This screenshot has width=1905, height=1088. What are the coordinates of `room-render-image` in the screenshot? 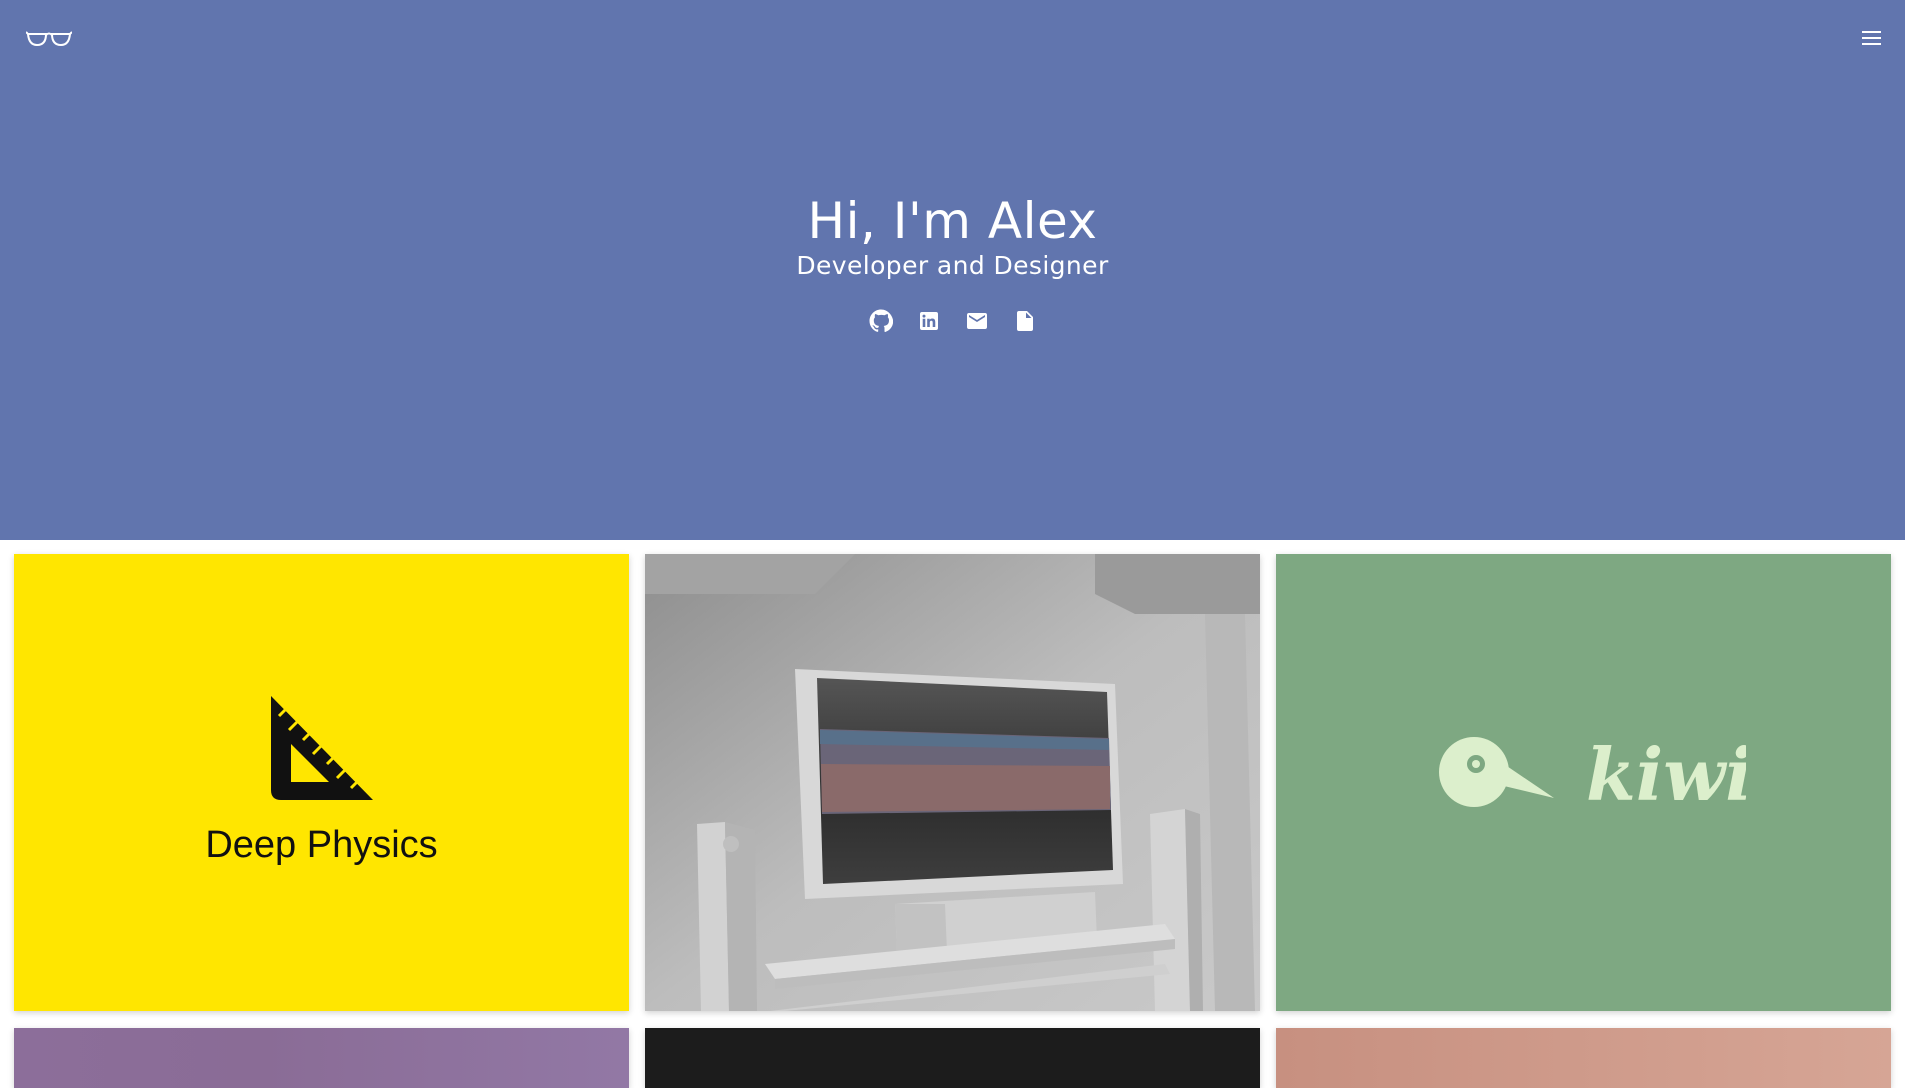 It's located at (952, 782).